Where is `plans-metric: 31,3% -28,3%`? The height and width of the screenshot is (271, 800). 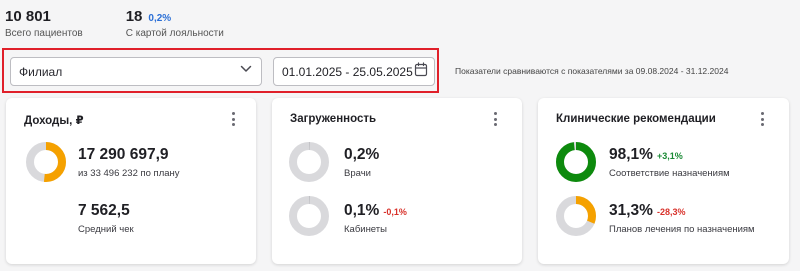 plans-metric: 31,3% -28,3% is located at coordinates (647, 211).